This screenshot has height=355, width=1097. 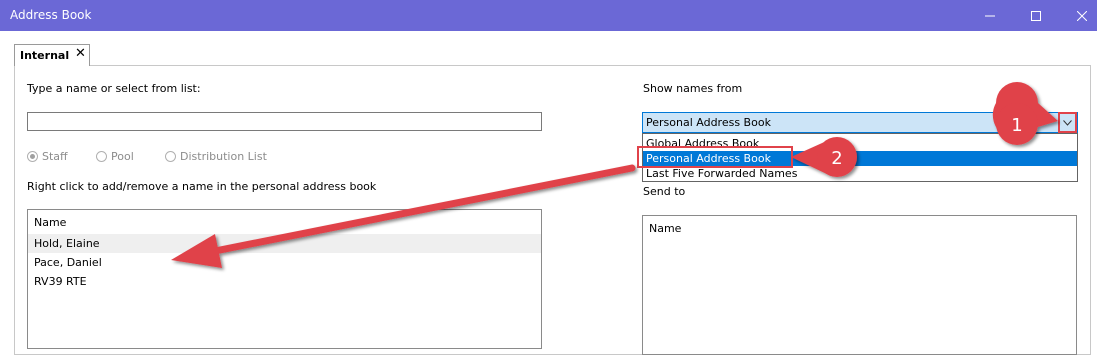 What do you see at coordinates (1082, 15) in the screenshot?
I see `close-icon` at bounding box center [1082, 15].